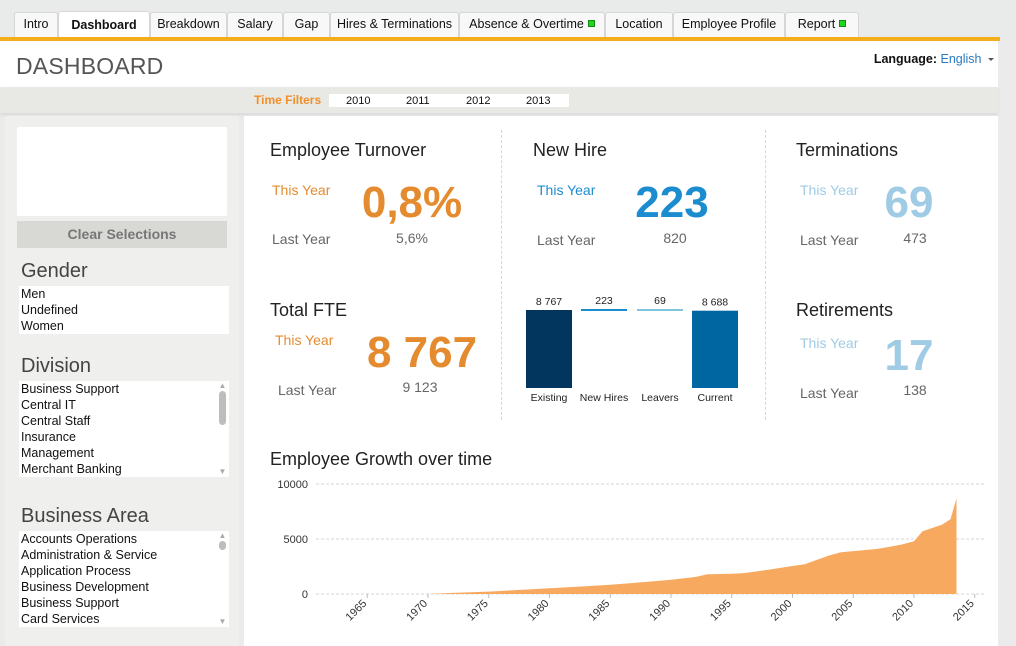  I want to click on waterfall-bar-leavers, so click(660, 310).